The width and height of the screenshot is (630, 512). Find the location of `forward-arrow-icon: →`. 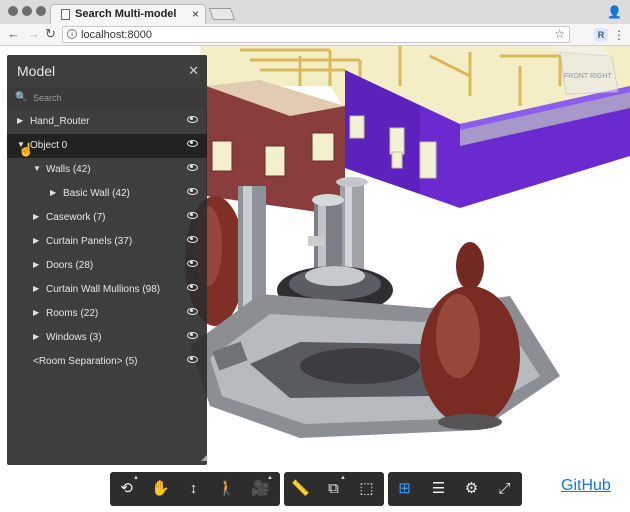

forward-arrow-icon: → is located at coordinates (33, 34).